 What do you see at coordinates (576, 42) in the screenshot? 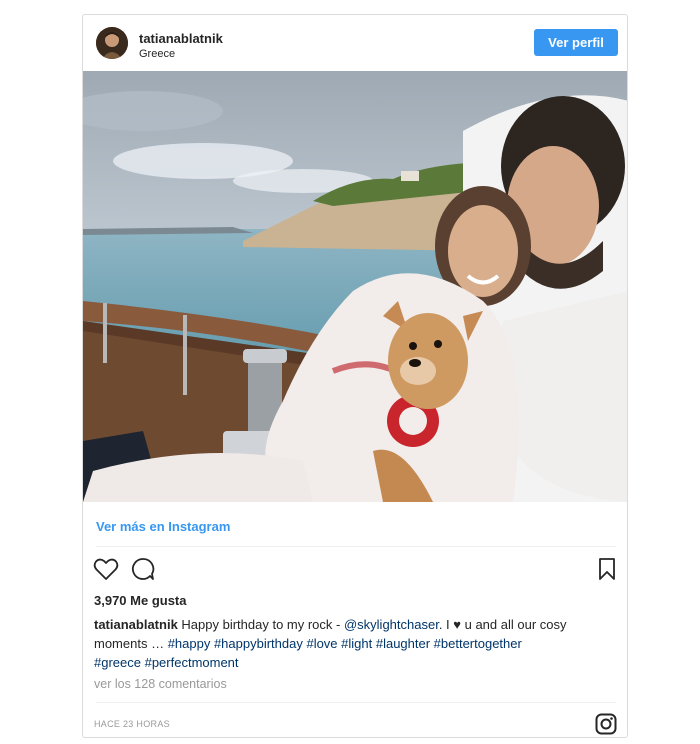
I see `view-profile-button: Ver perfil` at bounding box center [576, 42].